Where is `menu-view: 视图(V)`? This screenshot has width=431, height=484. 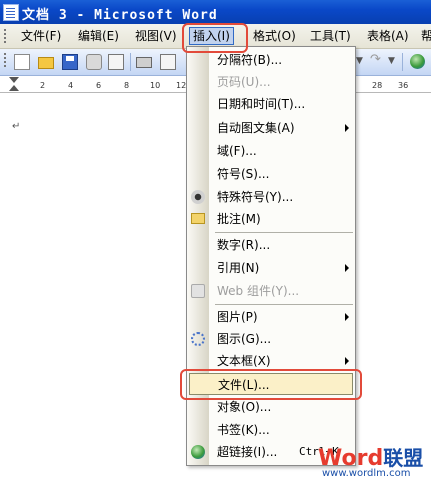 menu-view: 视图(V) is located at coordinates (156, 36).